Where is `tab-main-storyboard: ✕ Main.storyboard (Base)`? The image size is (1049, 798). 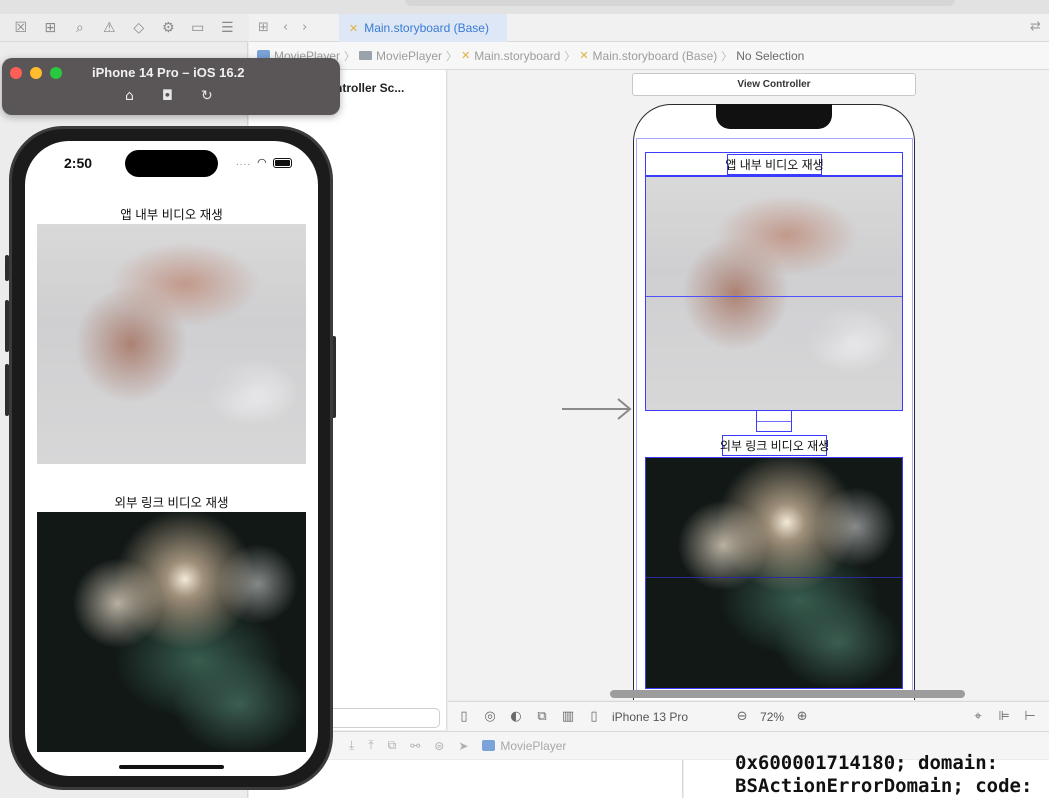 tab-main-storyboard: ✕ Main.storyboard (Base) is located at coordinates (423, 28).